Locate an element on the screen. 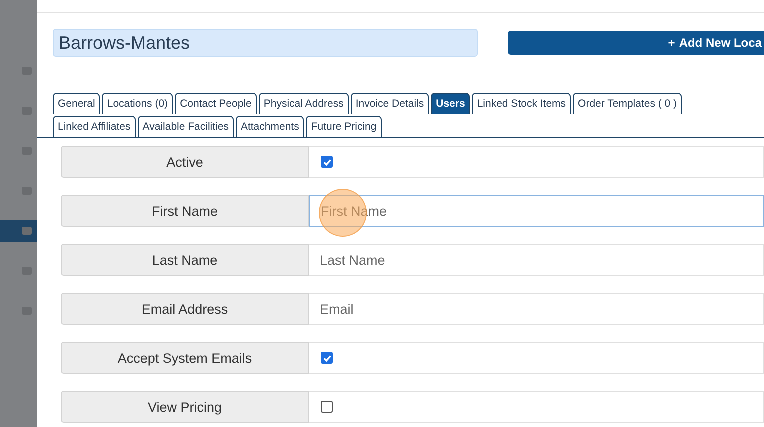 The width and height of the screenshot is (764, 427). tab: Available Facilities is located at coordinates (186, 126).